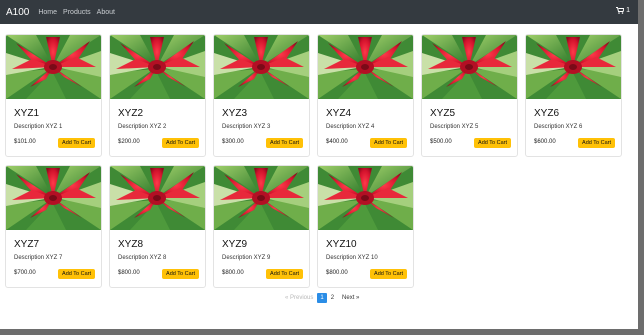  What do you see at coordinates (17, 12) in the screenshot?
I see `brand-logo: A100` at bounding box center [17, 12].